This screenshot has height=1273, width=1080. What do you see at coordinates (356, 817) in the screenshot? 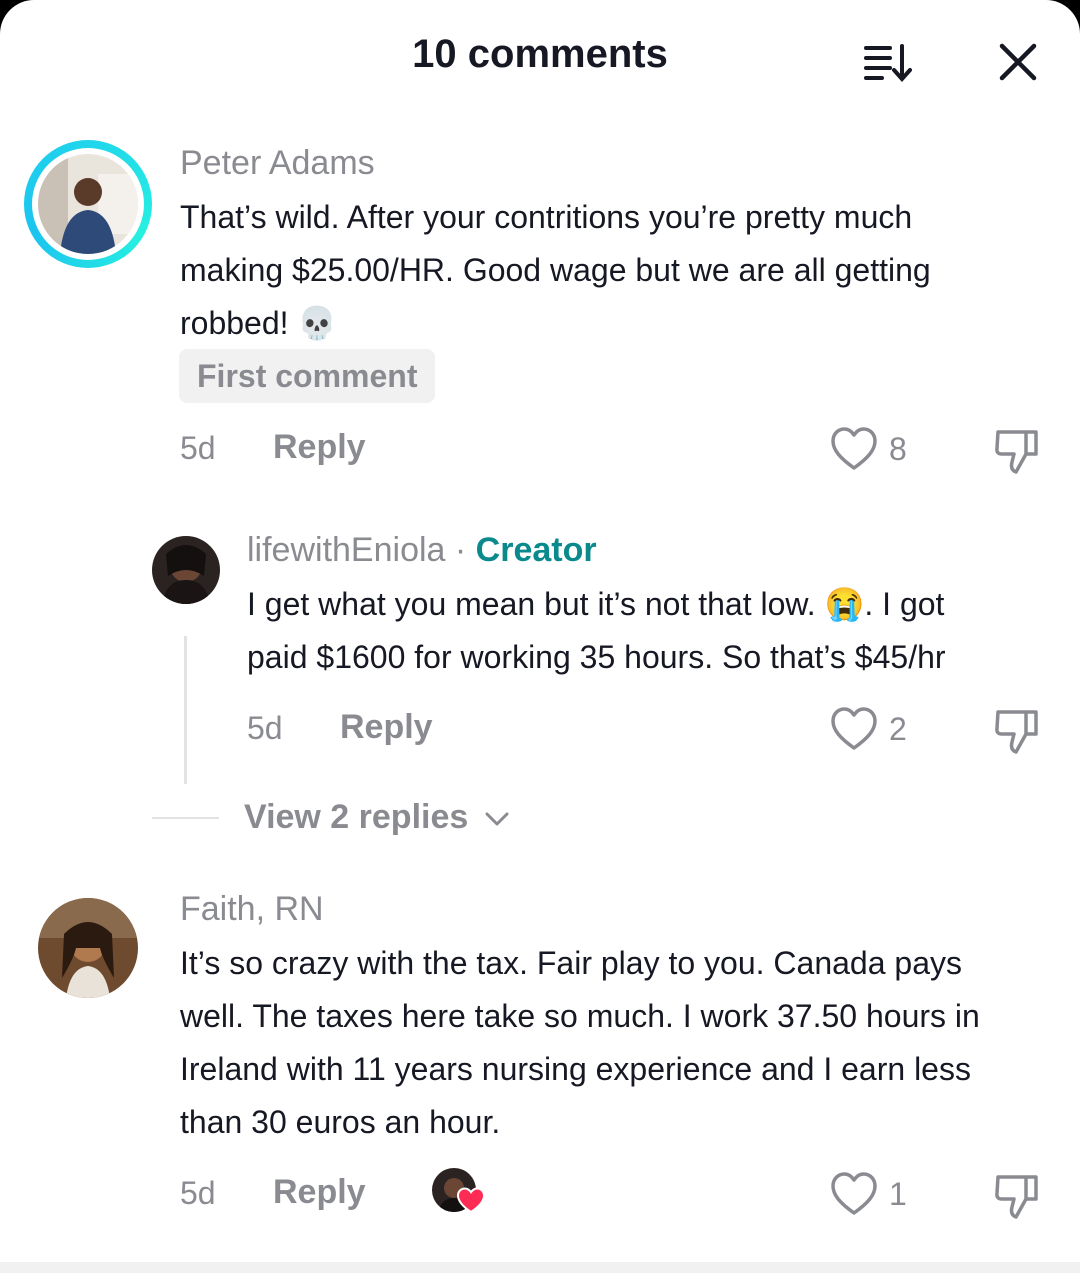
I see `view-replies-label: View 2 replies` at bounding box center [356, 817].